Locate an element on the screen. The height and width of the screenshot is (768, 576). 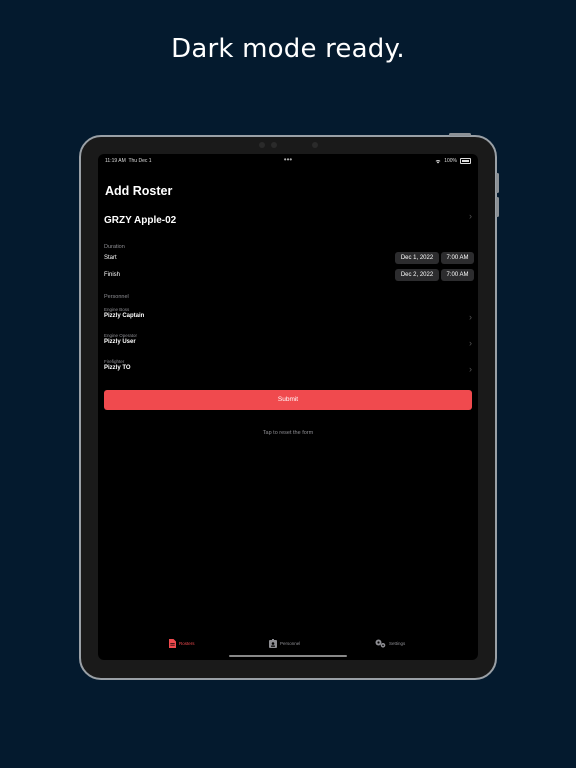
tab-label: Personnel is located at coordinates (290, 643).